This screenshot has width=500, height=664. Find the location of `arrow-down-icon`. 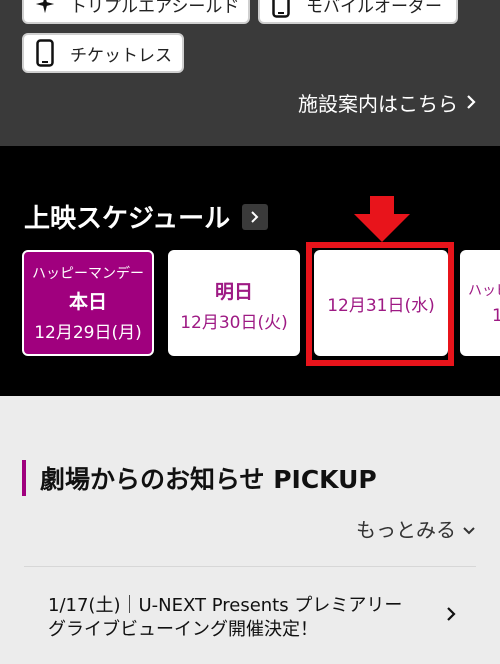

arrow-down-icon is located at coordinates (382, 219).